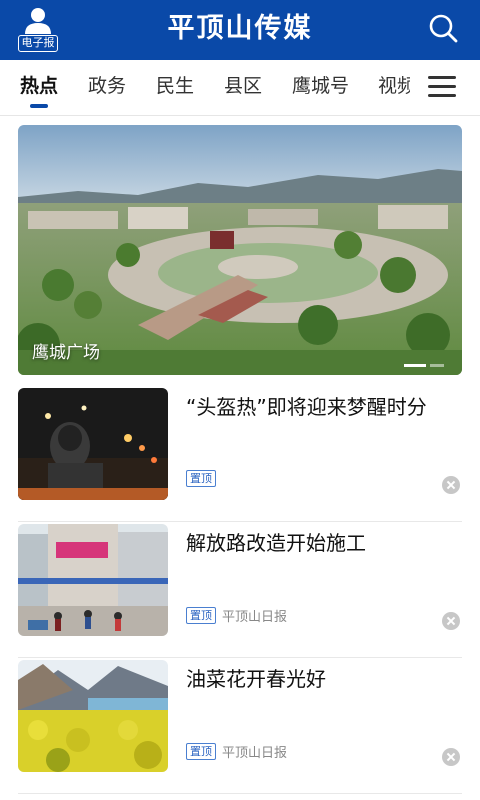 The image size is (480, 800). Describe the element at coordinates (442, 88) in the screenshot. I see `hamburger-icon` at that location.